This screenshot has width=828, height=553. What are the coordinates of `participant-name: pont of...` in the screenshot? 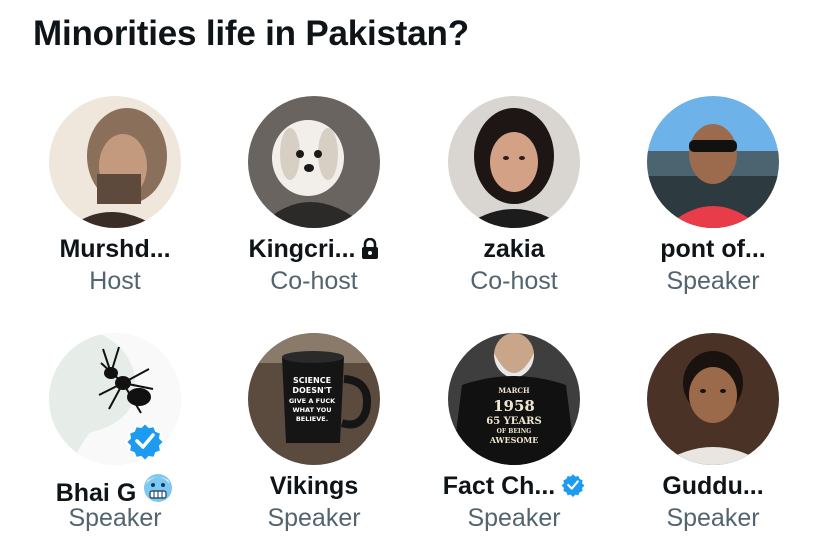 It's located at (713, 249).